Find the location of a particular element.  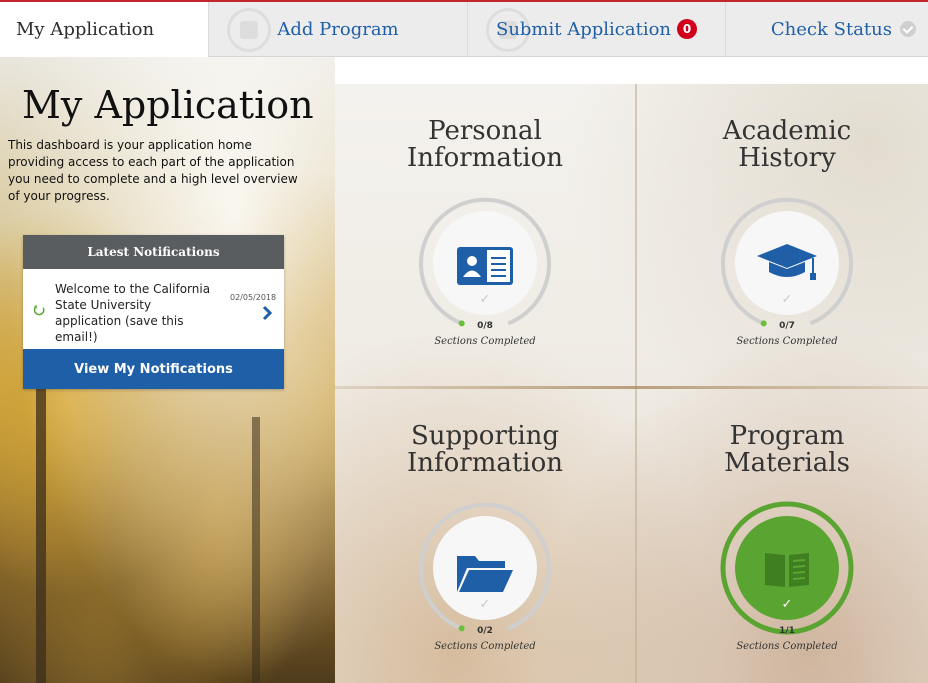

tab-add-program: Add Program is located at coordinates (338, 29).